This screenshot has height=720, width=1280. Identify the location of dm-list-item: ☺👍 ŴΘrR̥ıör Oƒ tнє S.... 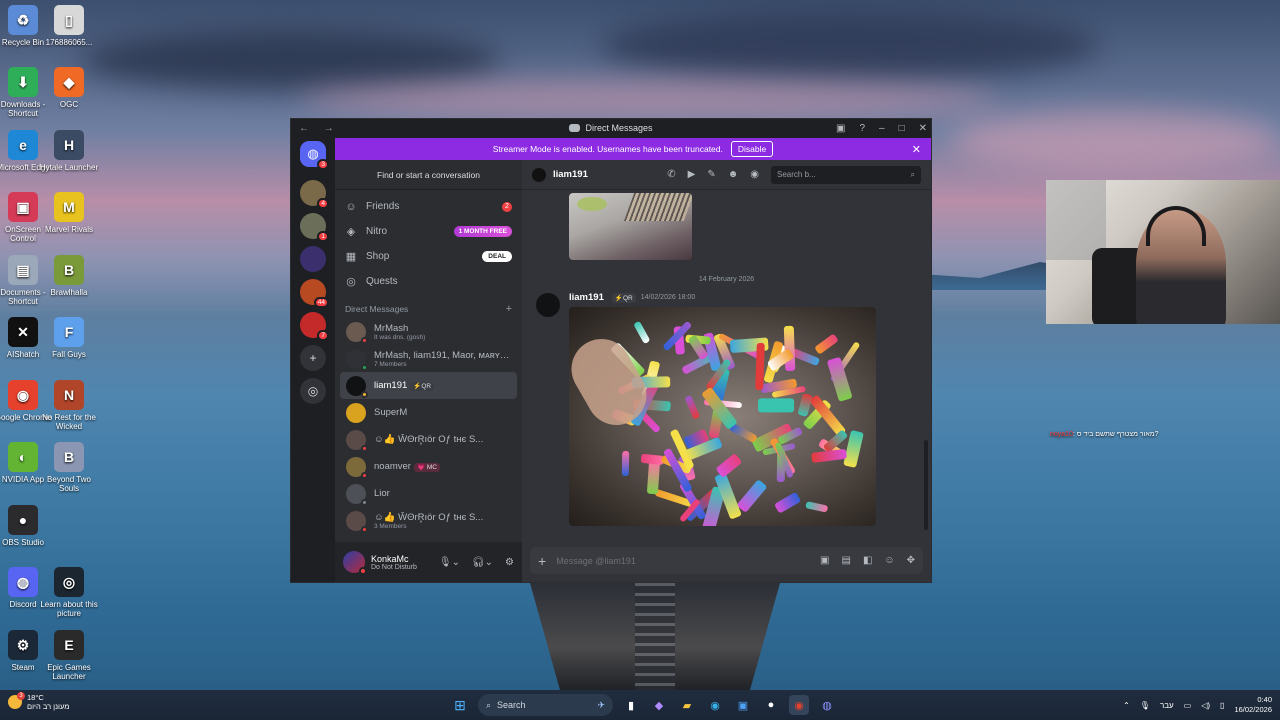
(428, 439).